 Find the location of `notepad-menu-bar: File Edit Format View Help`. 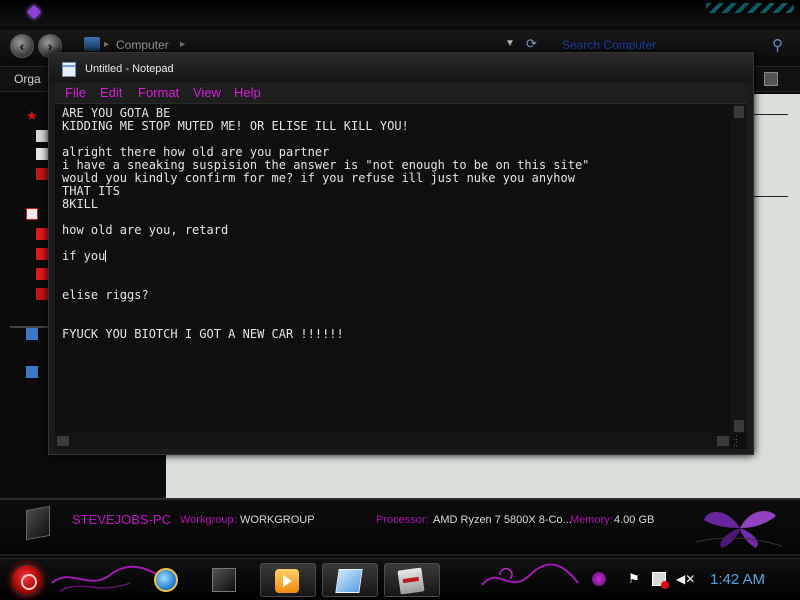

notepad-menu-bar: File Edit Format View Help is located at coordinates (401, 93).